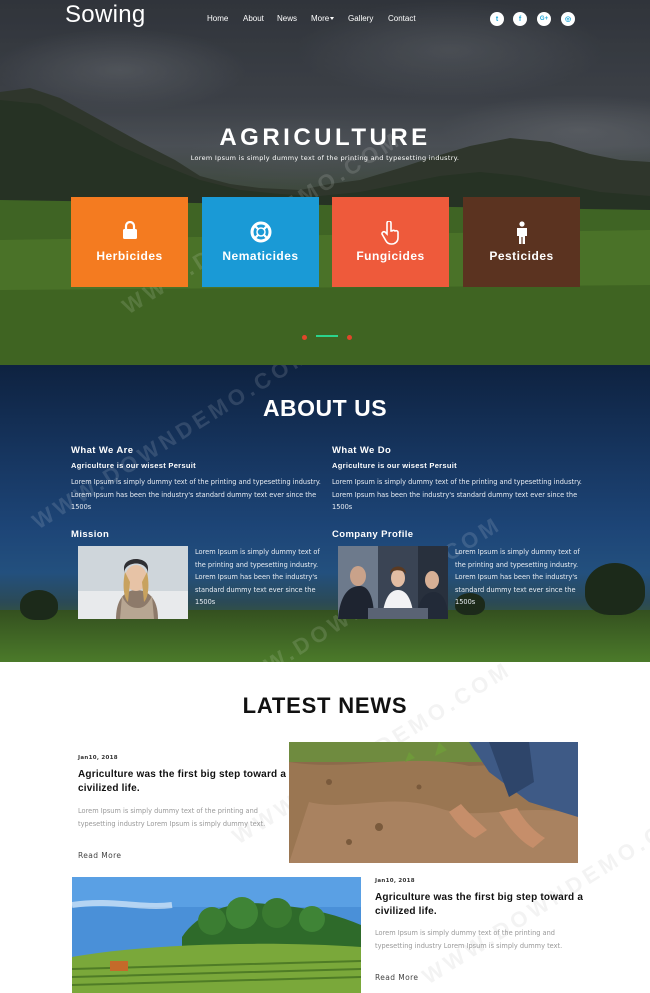  I want to click on hand-pointer-icon, so click(390, 233).